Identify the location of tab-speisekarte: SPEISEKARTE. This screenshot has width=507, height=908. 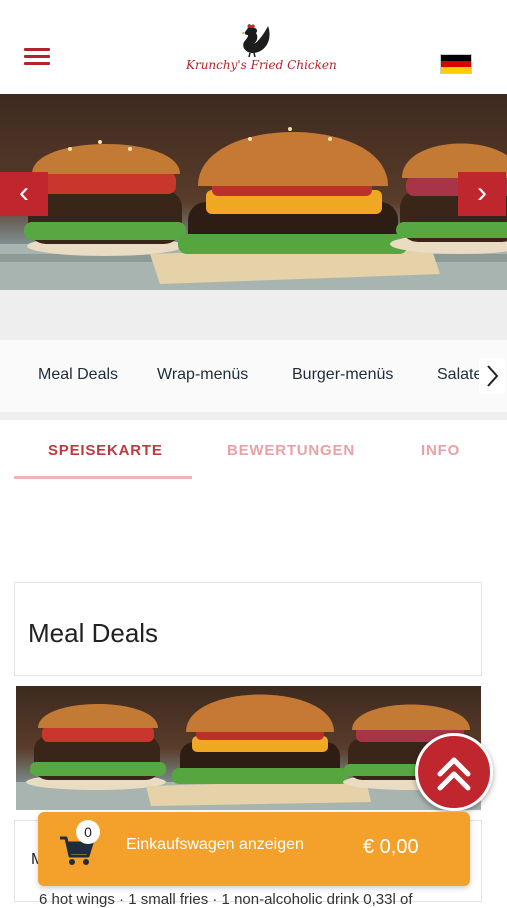
(105, 450).